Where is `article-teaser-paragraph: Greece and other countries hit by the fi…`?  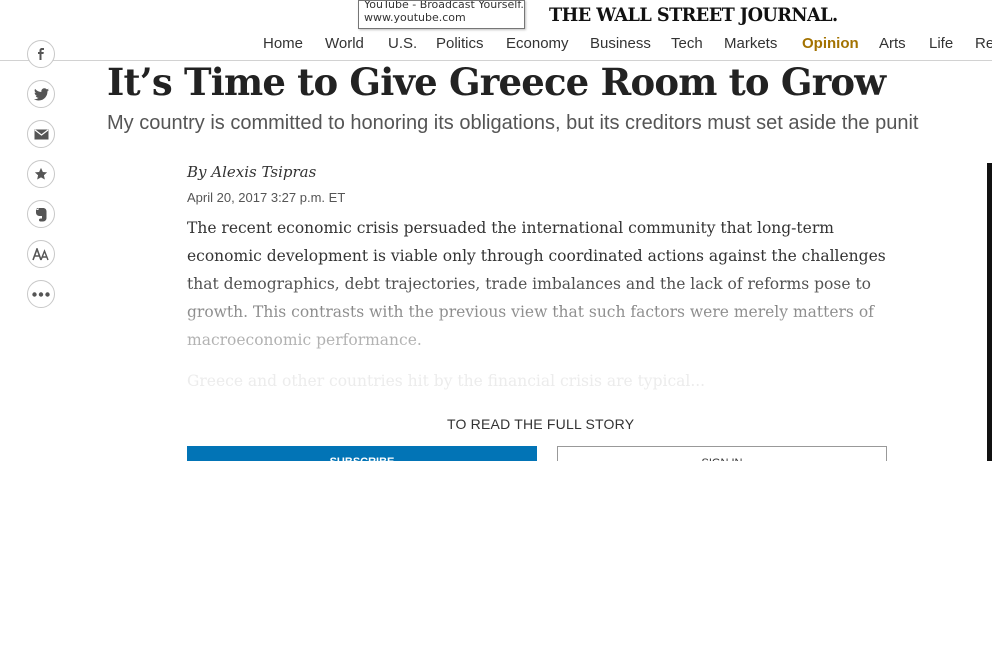
article-teaser-paragraph: Greece and other countries hit by the fi… is located at coordinates (446, 381).